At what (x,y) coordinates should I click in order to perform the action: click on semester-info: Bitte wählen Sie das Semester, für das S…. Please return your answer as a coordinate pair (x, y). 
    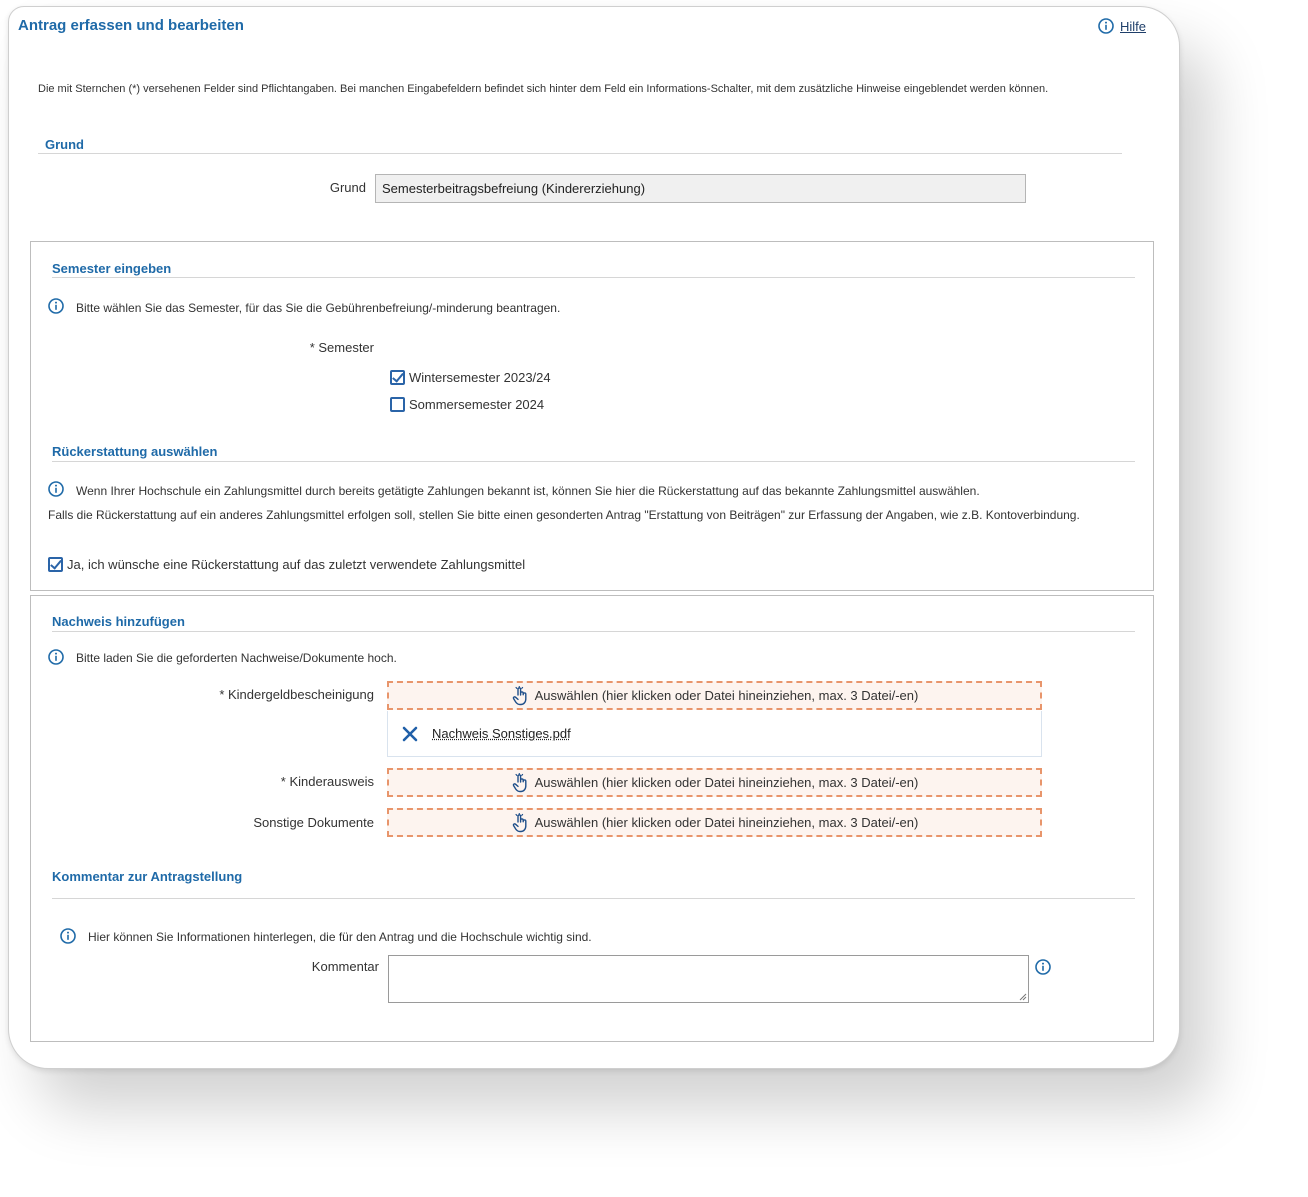
    Looking at the image, I should click on (304, 306).